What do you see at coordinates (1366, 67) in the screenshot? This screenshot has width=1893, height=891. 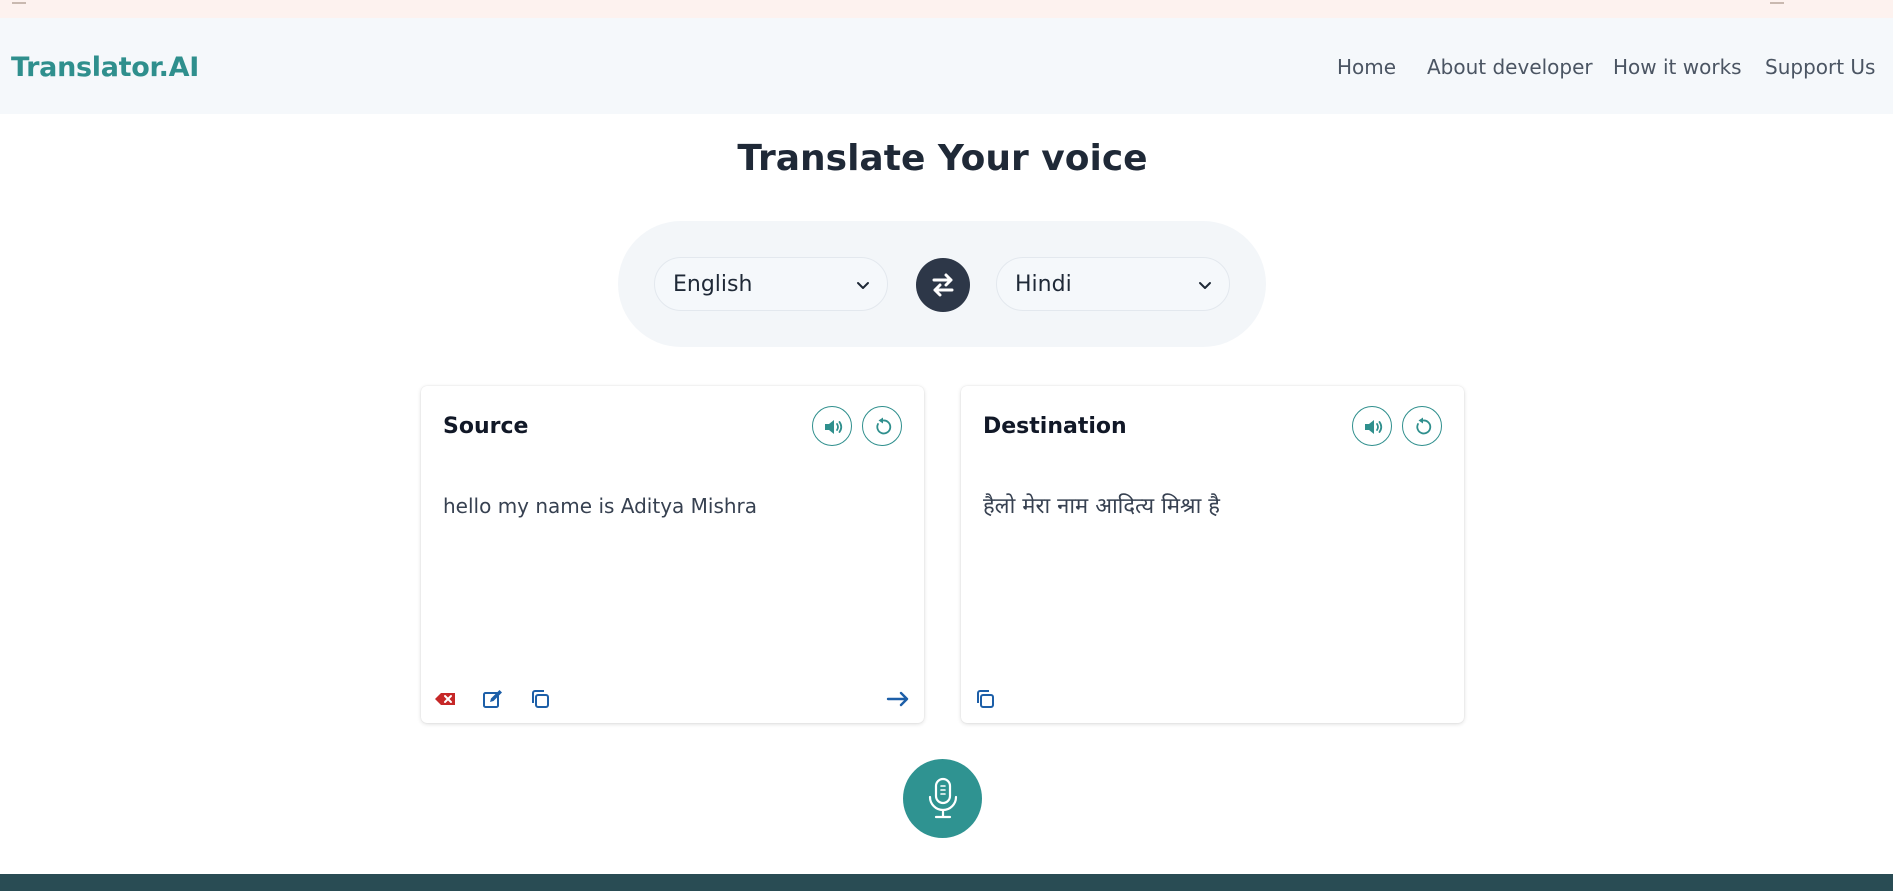 I see `nav-home: Home` at bounding box center [1366, 67].